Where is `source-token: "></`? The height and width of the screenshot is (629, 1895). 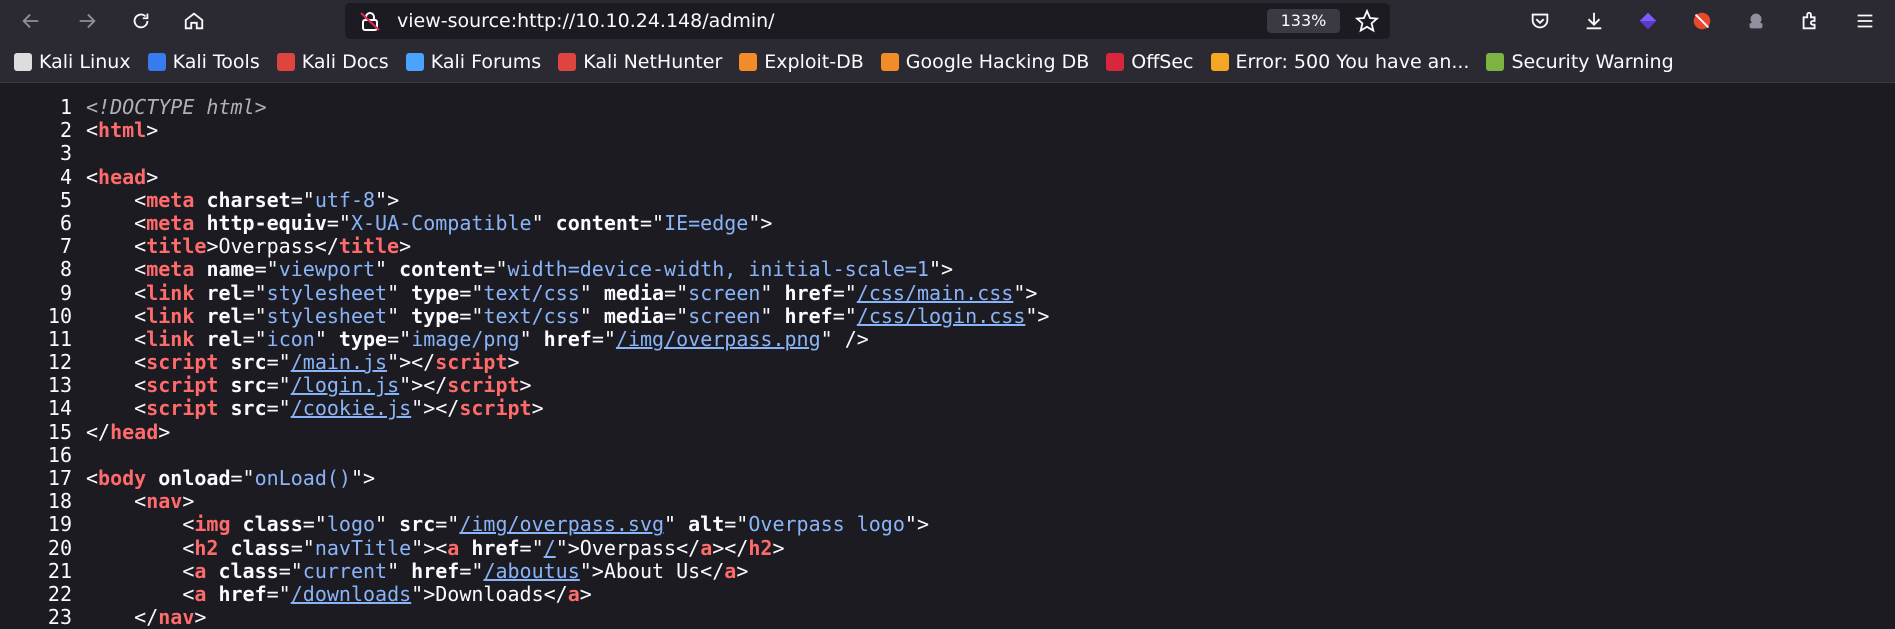 source-token: "></ is located at coordinates (435, 408).